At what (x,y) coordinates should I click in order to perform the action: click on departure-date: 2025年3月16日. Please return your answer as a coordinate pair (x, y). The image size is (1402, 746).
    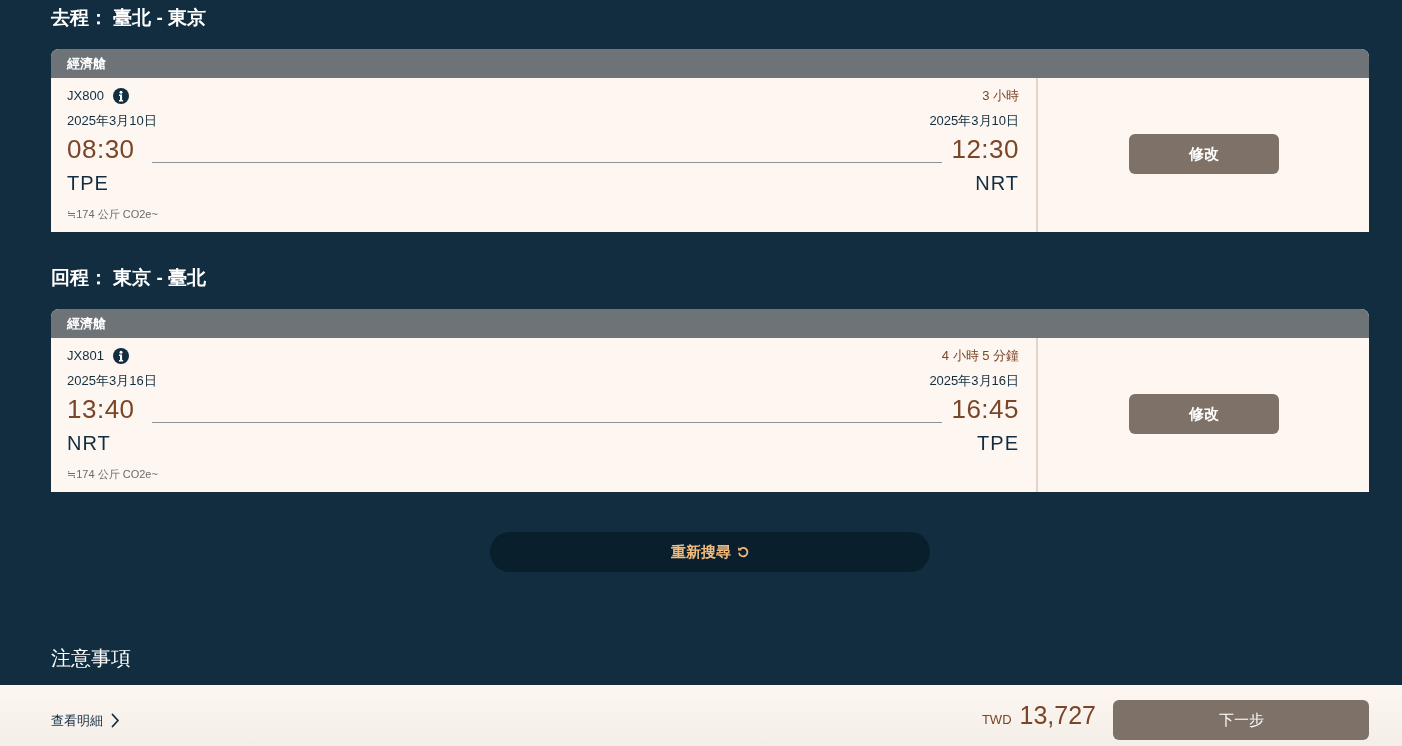
    Looking at the image, I should click on (112, 381).